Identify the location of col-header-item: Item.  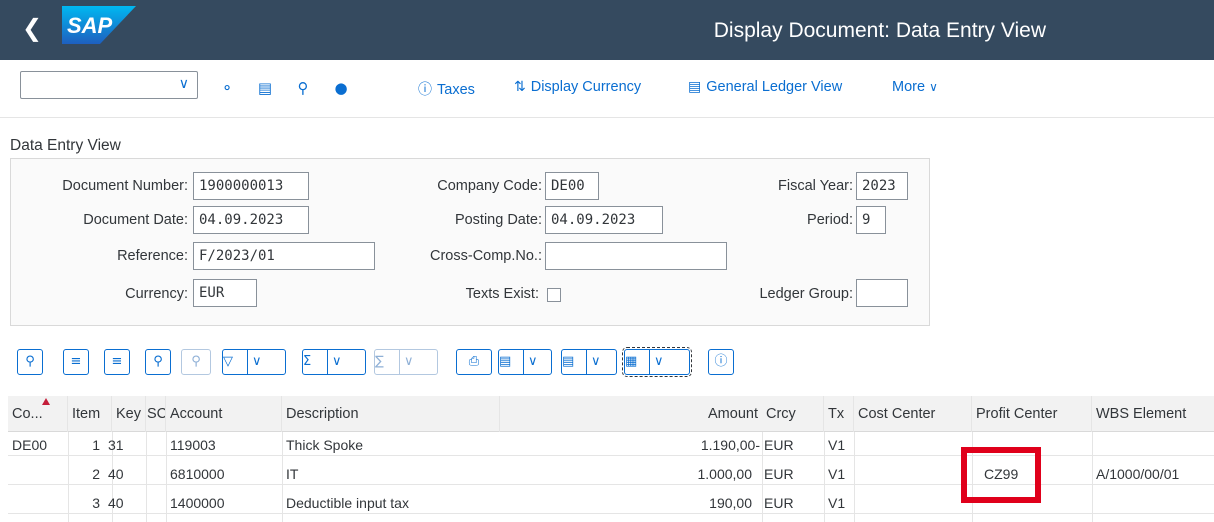
(90, 414).